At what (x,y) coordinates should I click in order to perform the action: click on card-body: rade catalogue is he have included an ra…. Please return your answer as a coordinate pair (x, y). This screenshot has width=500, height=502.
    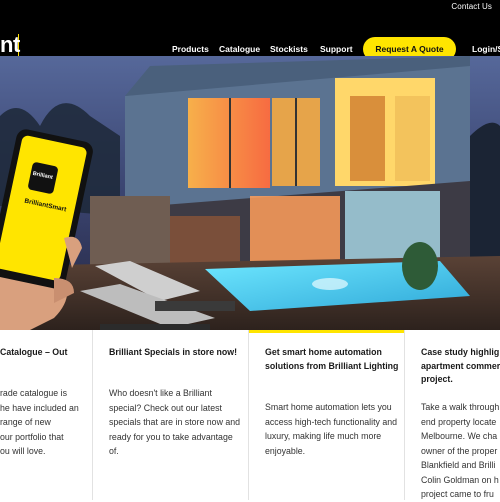
    Looking at the image, I should click on (39, 422).